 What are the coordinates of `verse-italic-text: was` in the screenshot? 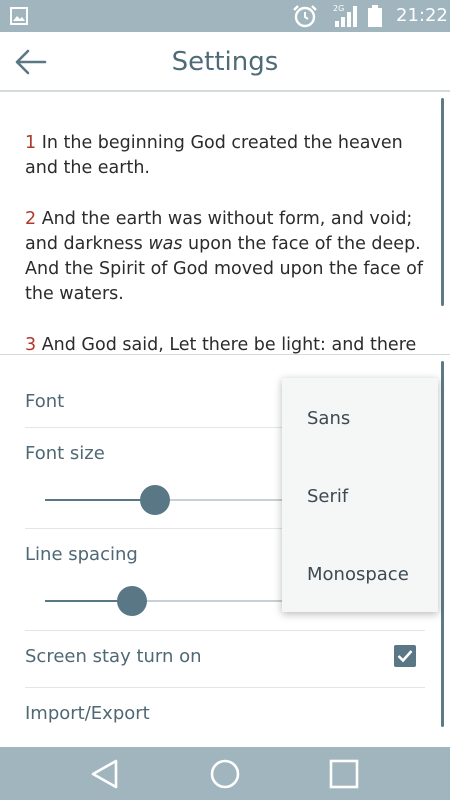 It's located at (165, 244).